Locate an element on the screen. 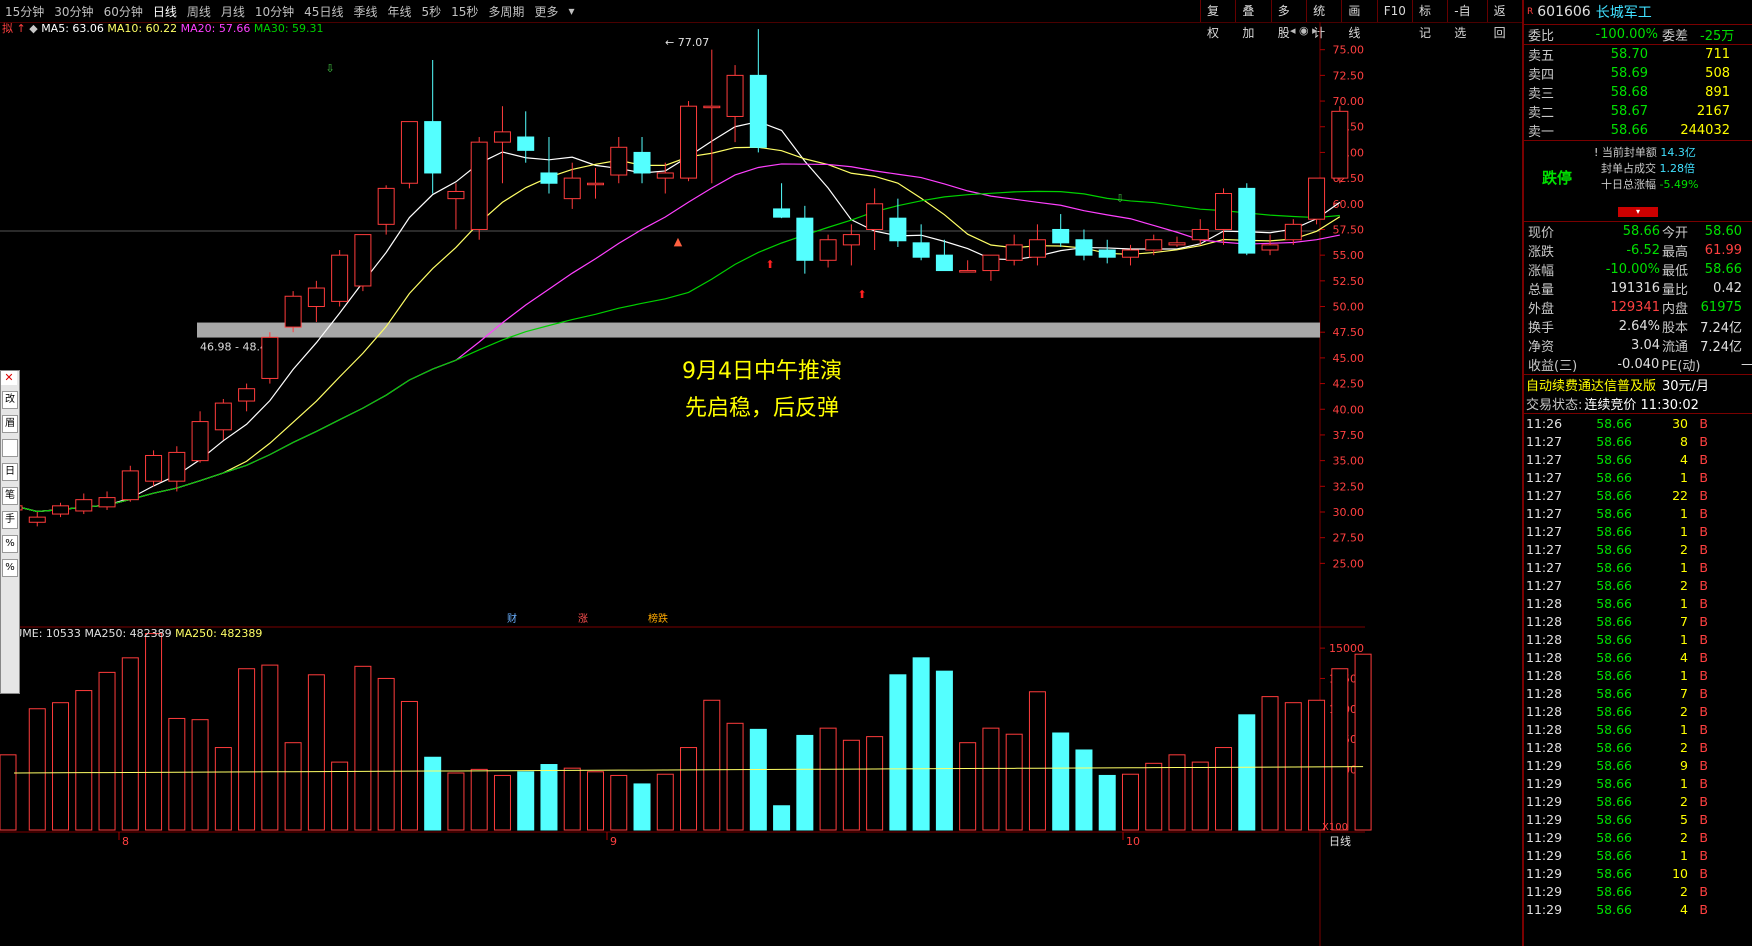  event-marker-0: 财 is located at coordinates (512, 618).